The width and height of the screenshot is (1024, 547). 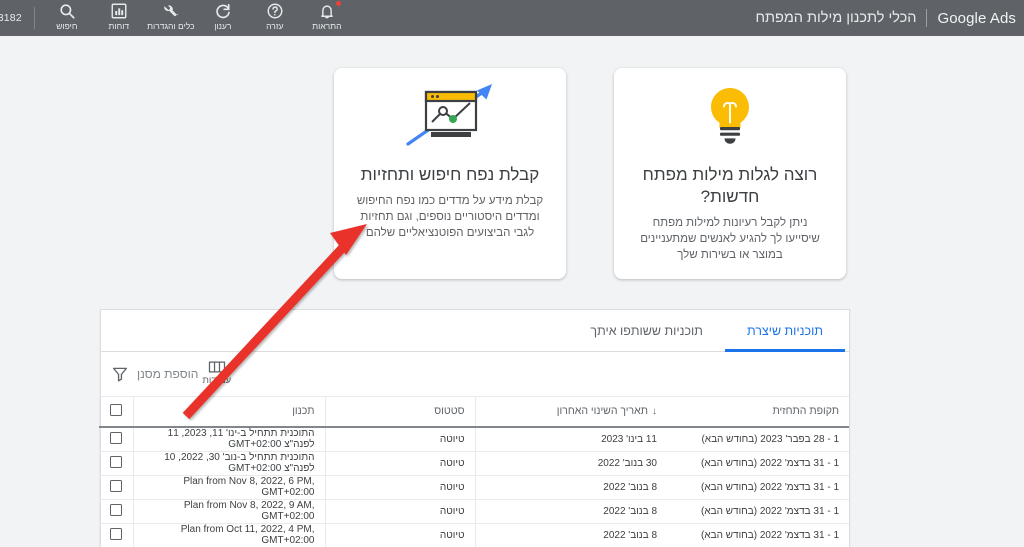 I want to click on chart-window-illustration, so click(x=450, y=116).